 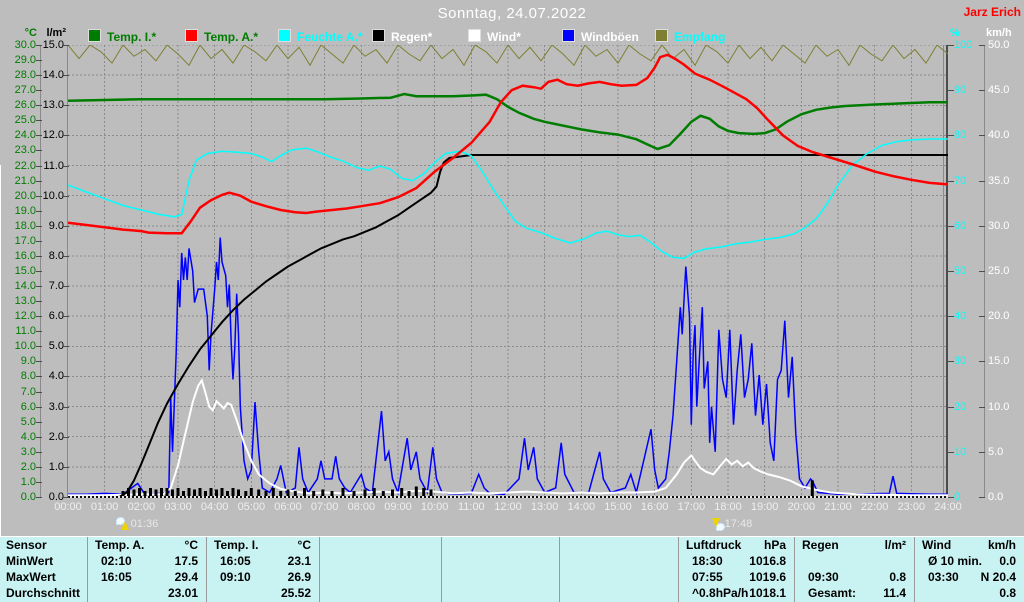 What do you see at coordinates (434, 507) in the screenshot?
I see `x-axis-label: 10:00` at bounding box center [434, 507].